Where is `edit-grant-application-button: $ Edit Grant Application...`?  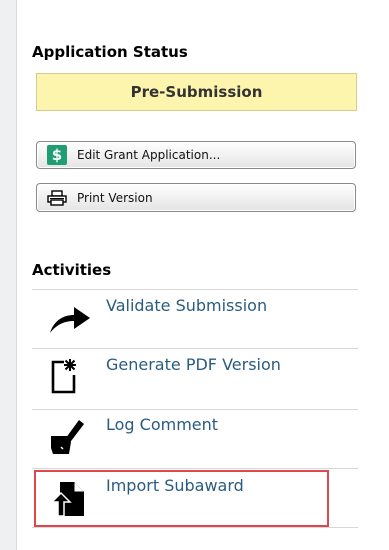
edit-grant-application-button: $ Edit Grant Application... is located at coordinates (196, 155).